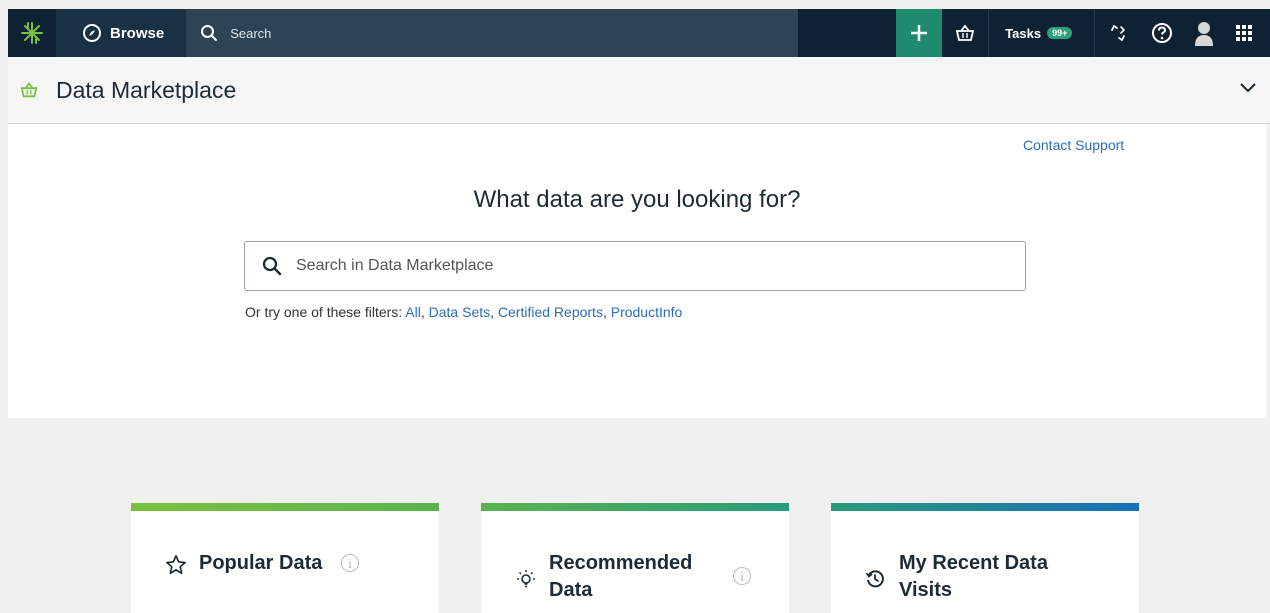  I want to click on recommended-data-card: Recommended Data i, so click(635, 558).